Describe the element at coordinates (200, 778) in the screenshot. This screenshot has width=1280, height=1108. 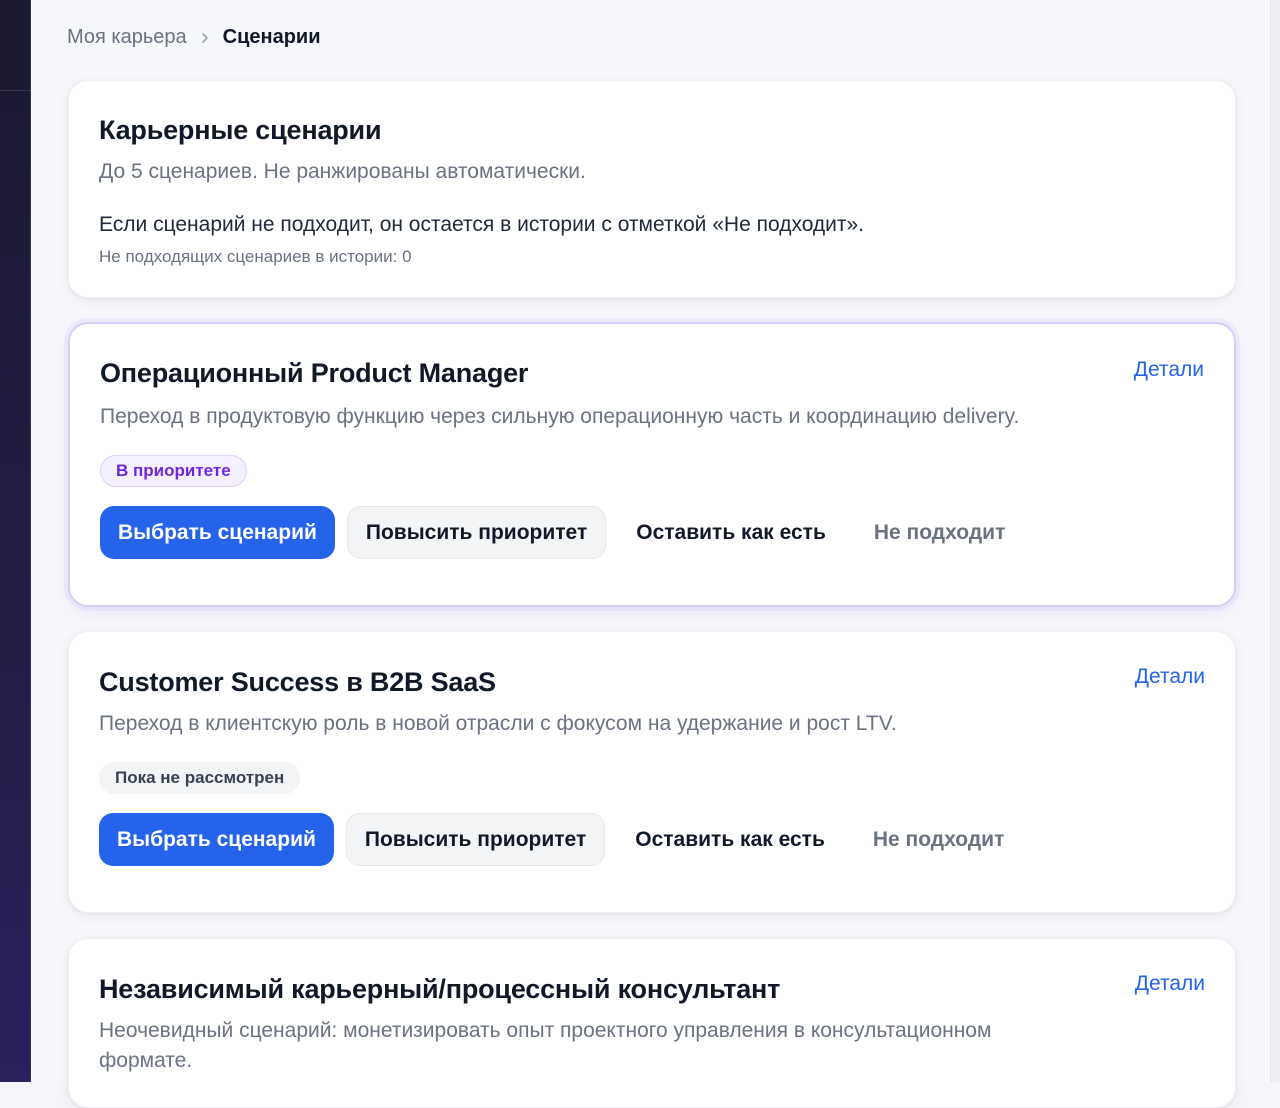
I see `status-badge: Пока не рассмотрен` at that location.